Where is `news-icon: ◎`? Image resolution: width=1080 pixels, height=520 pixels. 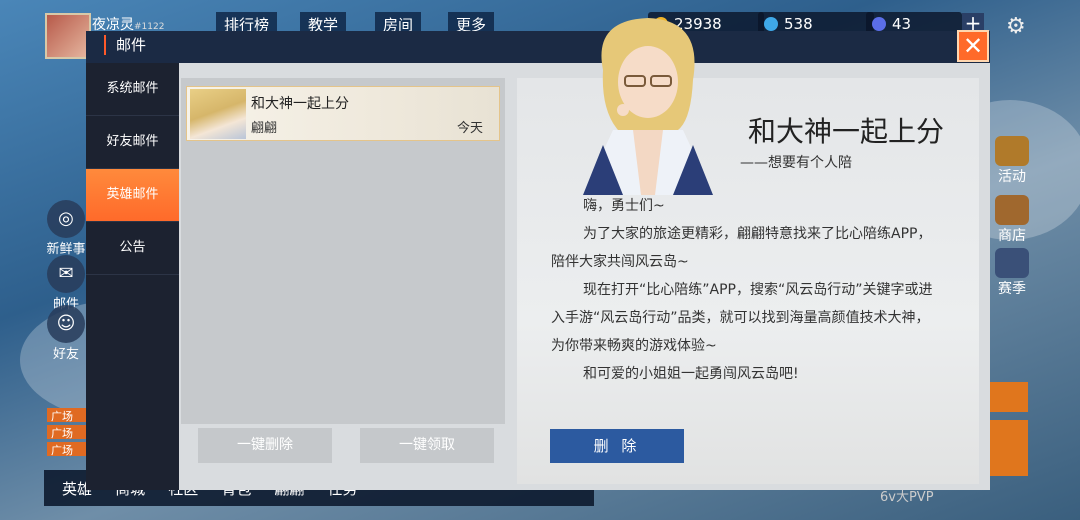 news-icon: ◎ is located at coordinates (66, 219).